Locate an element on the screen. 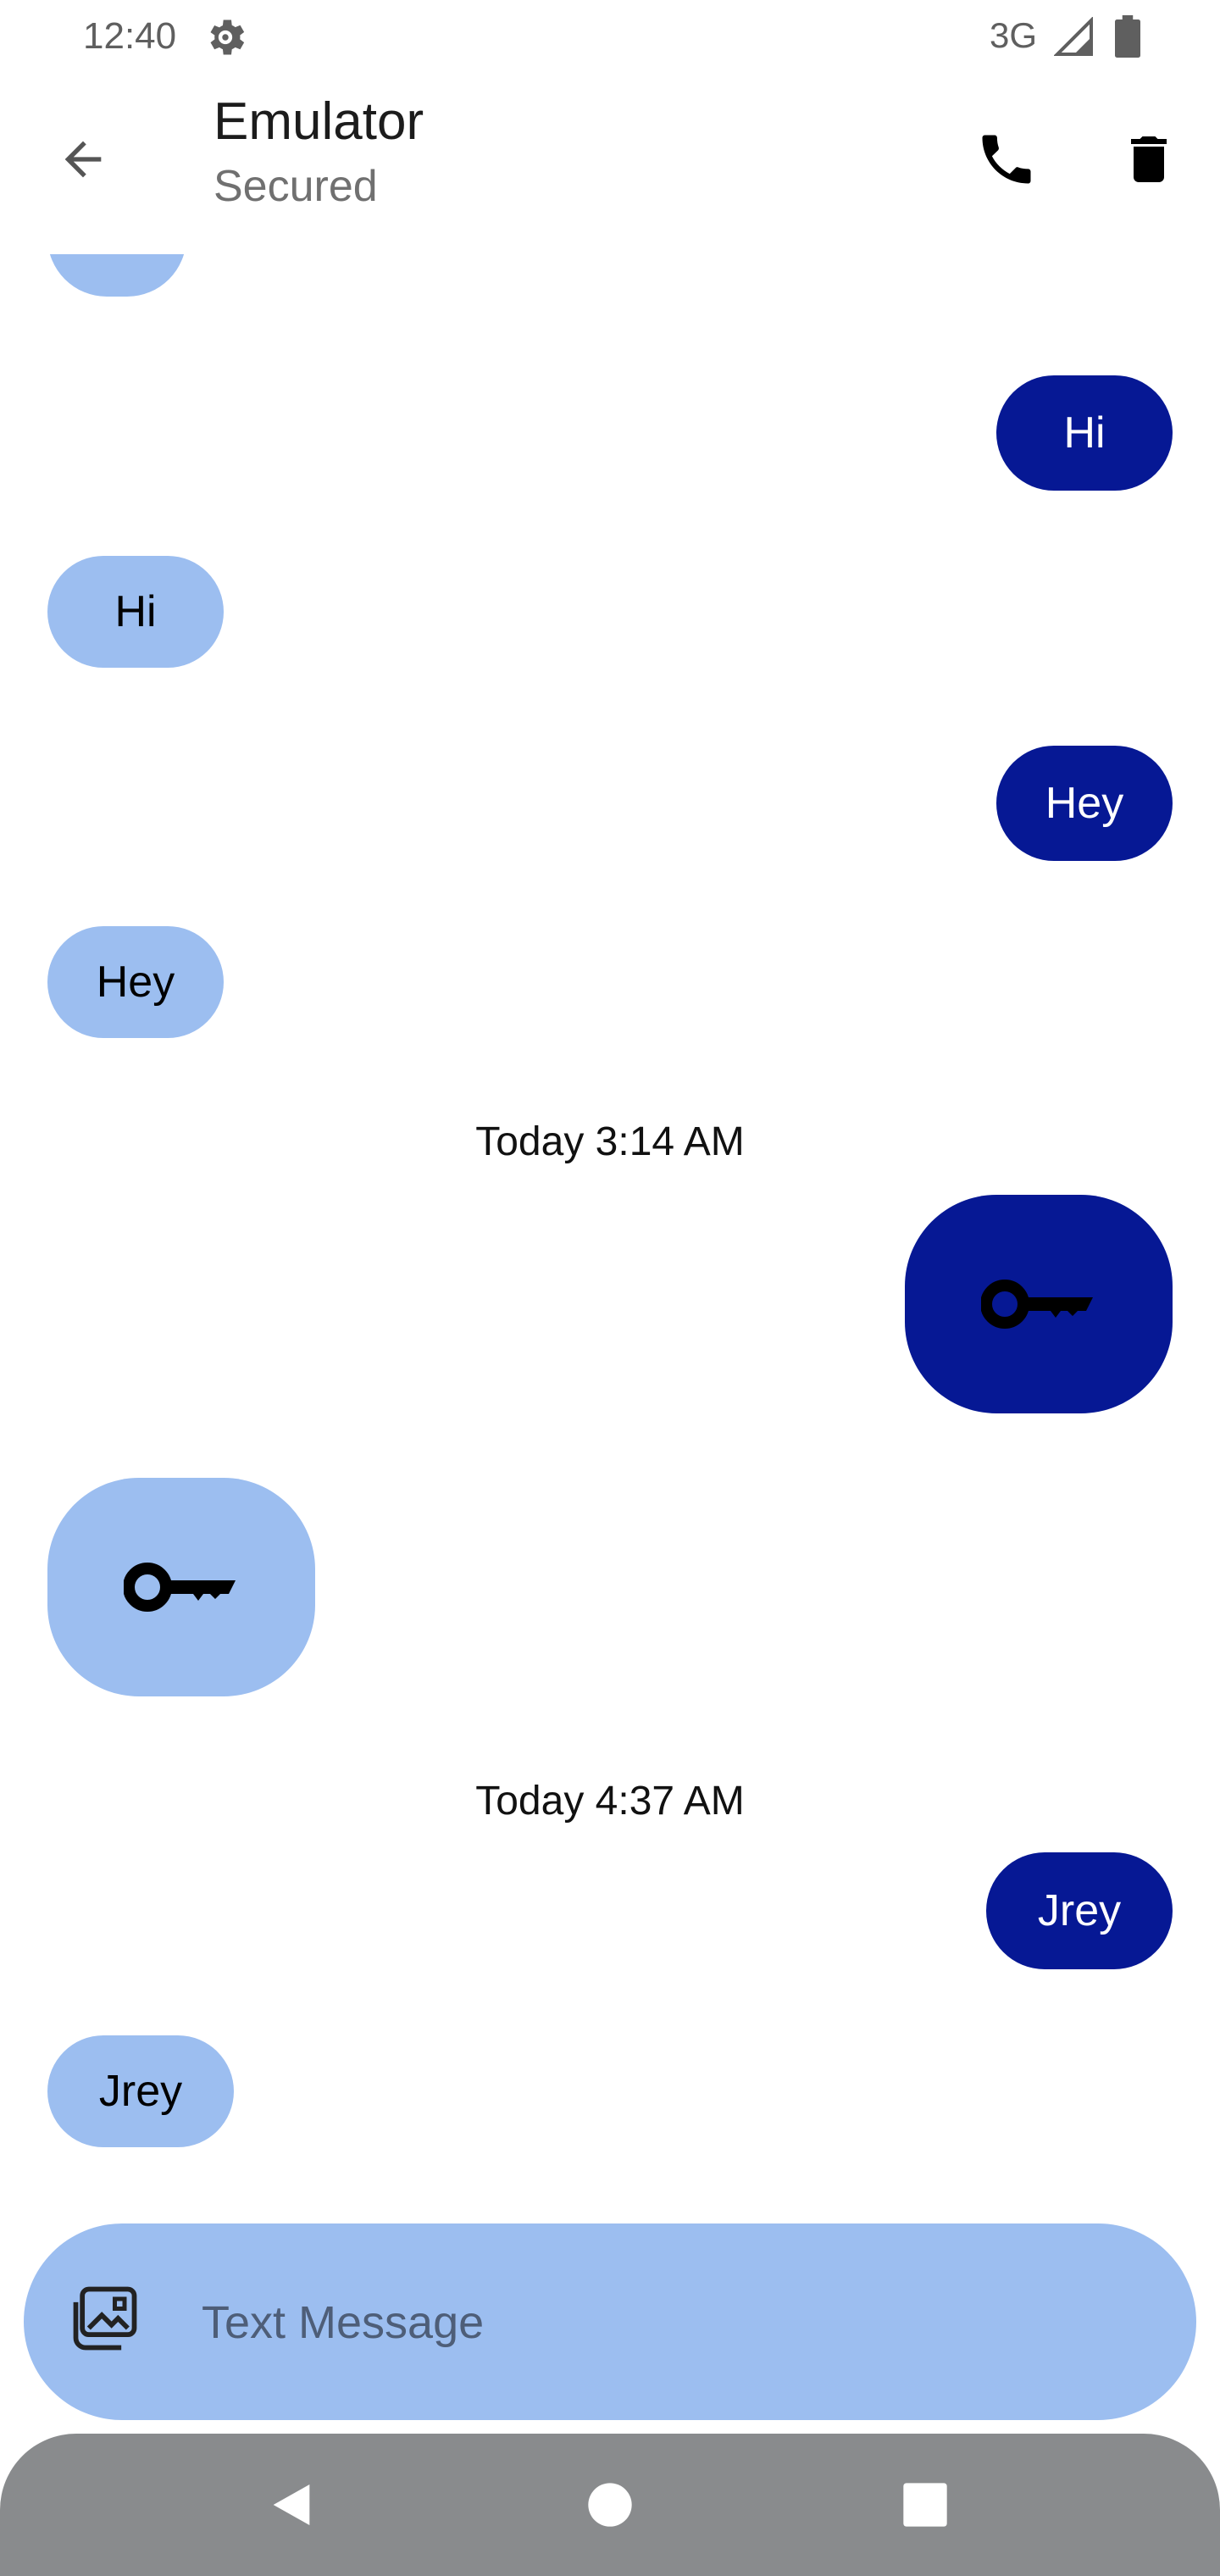  nav-recents-button is located at coordinates (925, 2504).